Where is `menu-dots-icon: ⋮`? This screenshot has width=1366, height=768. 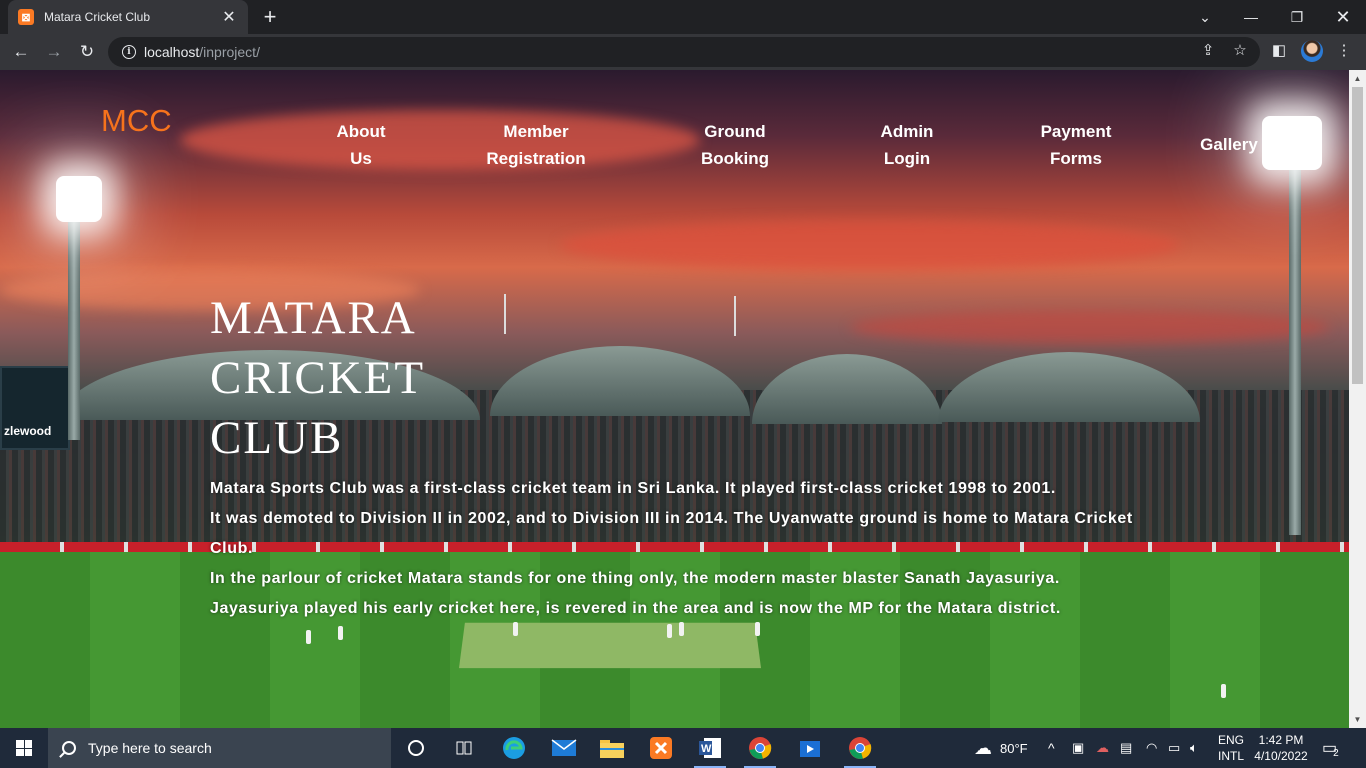 menu-dots-icon: ⋮ is located at coordinates (1344, 50).